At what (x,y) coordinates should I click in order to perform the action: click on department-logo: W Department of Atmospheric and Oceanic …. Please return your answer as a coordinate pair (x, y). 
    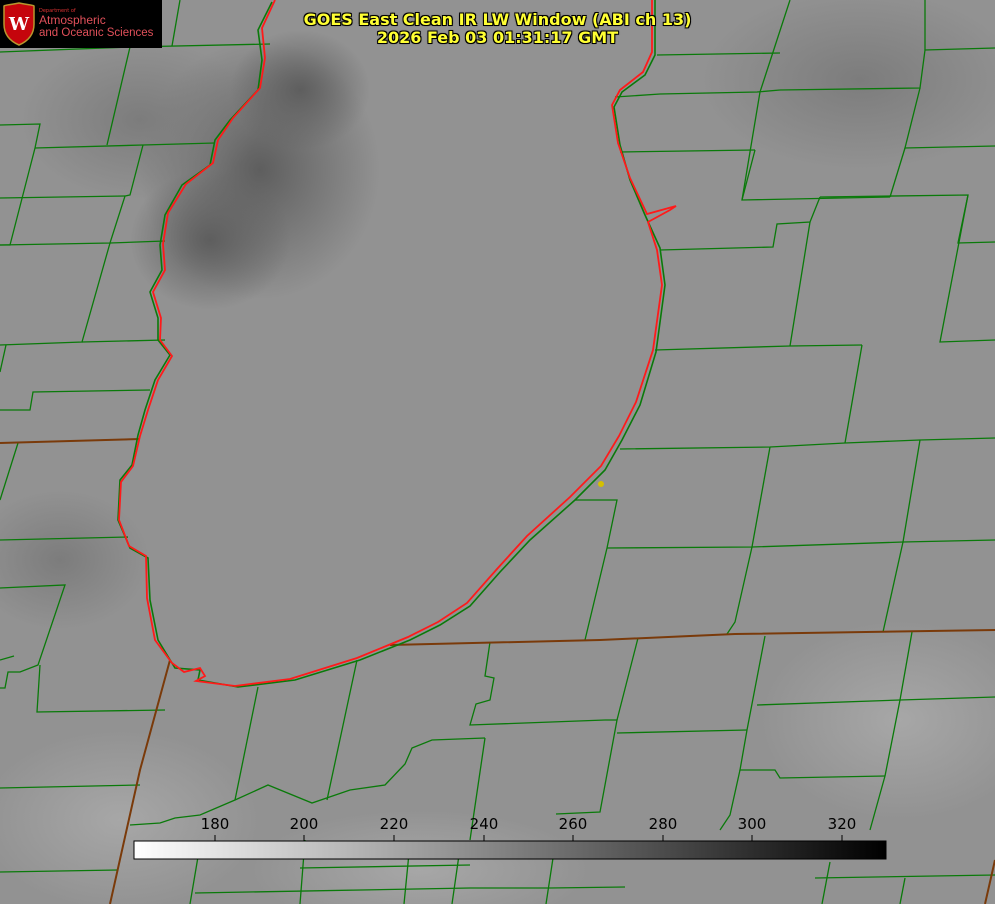
    Looking at the image, I should click on (81, 24).